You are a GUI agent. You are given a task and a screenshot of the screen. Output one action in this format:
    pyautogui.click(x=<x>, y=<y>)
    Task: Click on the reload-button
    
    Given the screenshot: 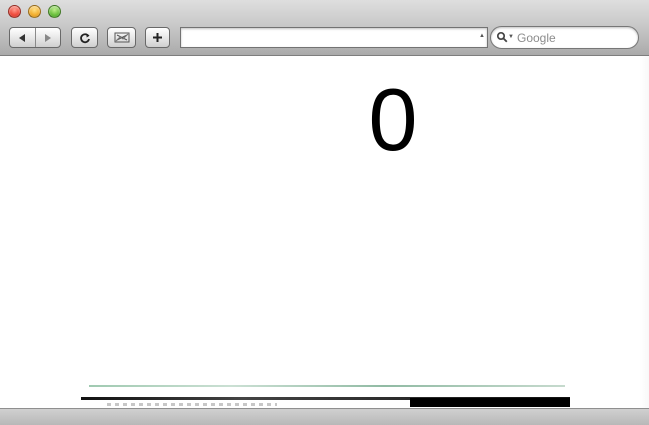 What is the action you would take?
    pyautogui.click(x=84, y=37)
    